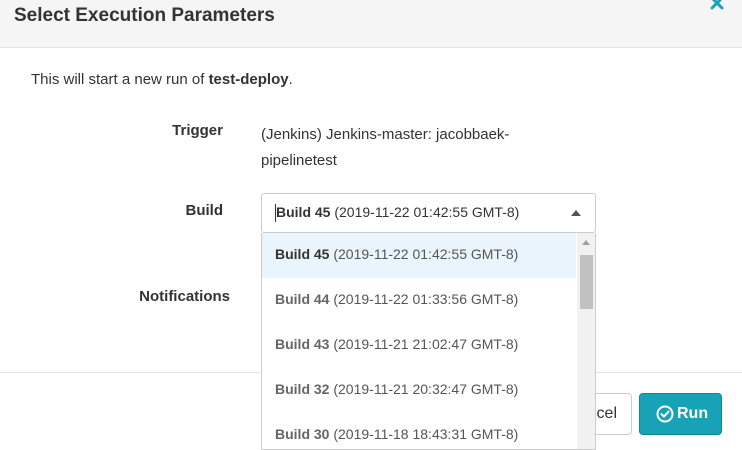  I want to click on build-option: Build 43 (2019-11-21 21:02:47 GMT-8), so click(419, 345).